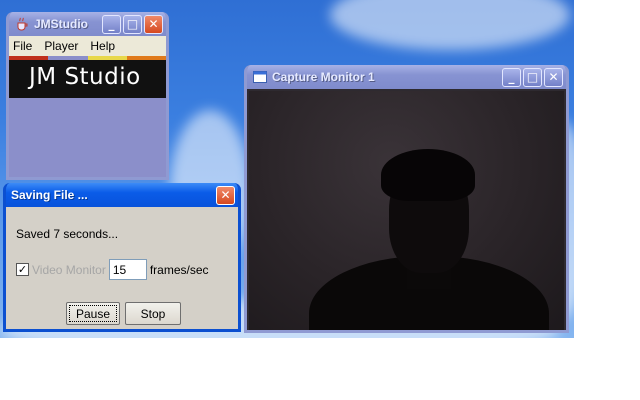 The height and width of the screenshot is (400, 640). I want to click on jmstudio-titlebar: JMStudio _ □ ✕, so click(87, 24).